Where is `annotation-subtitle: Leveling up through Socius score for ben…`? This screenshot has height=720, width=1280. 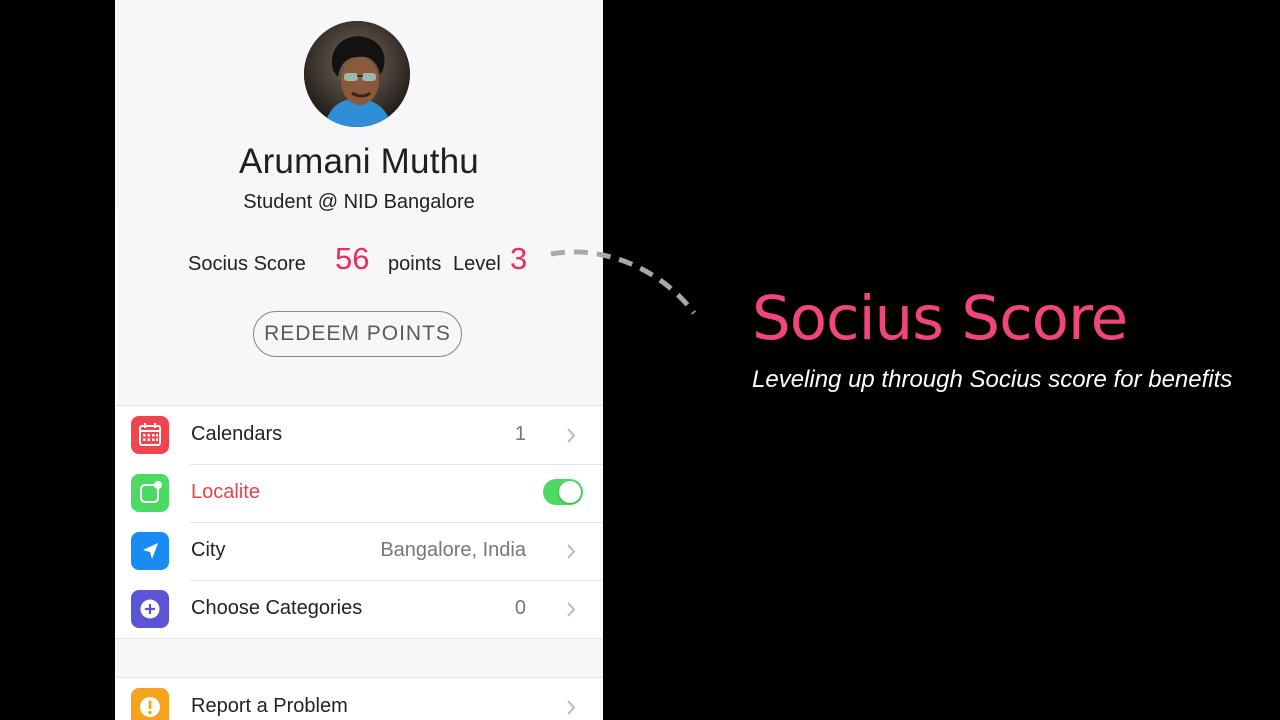 annotation-subtitle: Leveling up through Socius score for ben… is located at coordinates (992, 379).